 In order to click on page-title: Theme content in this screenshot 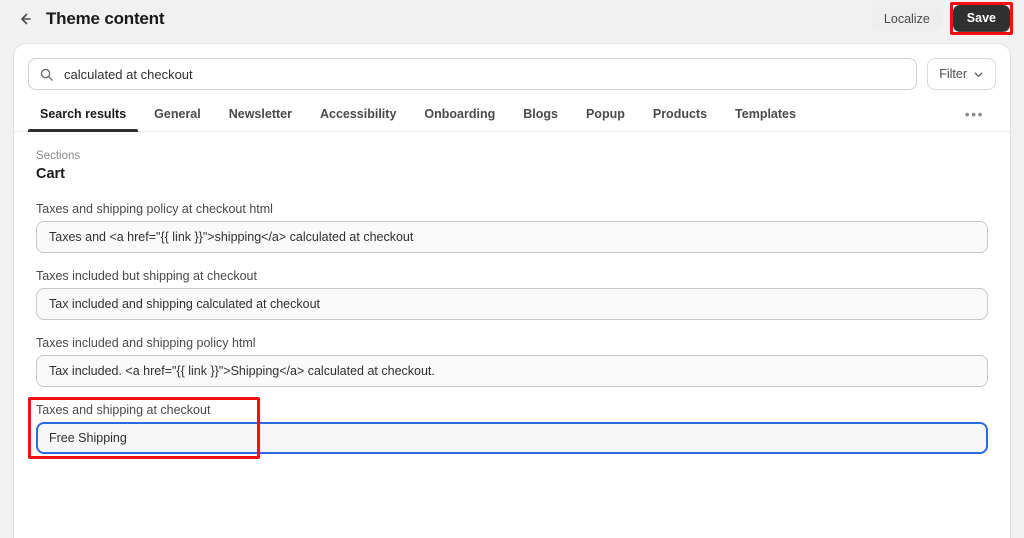, I will do `click(105, 18)`.